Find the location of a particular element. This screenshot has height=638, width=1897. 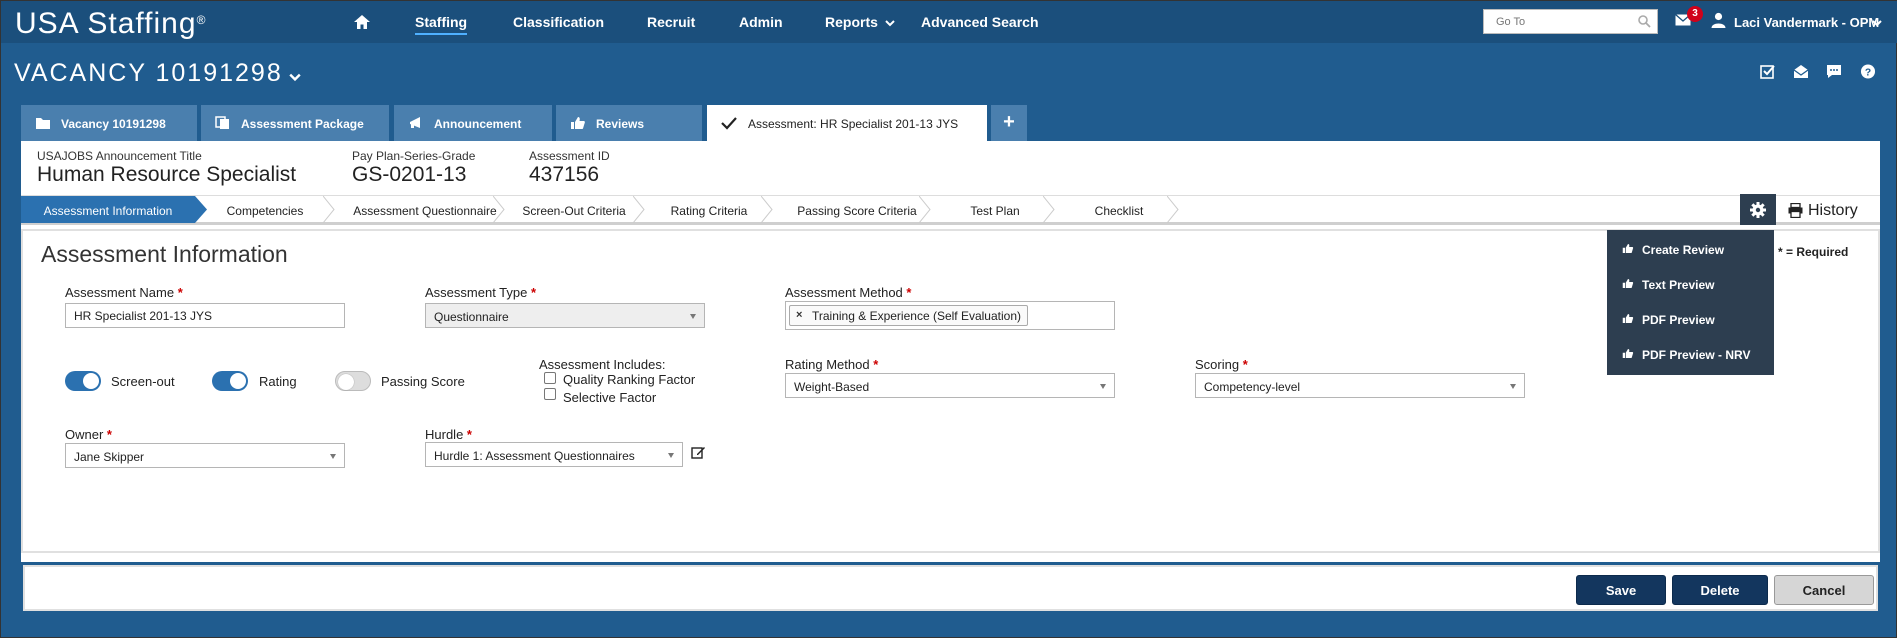

screen-out-toggle is located at coordinates (83, 381).